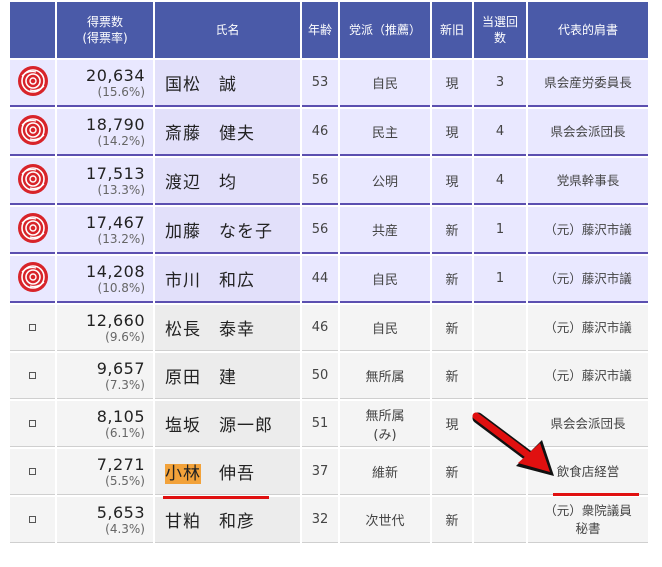 Image resolution: width=662 pixels, height=567 pixels. I want to click on header-age: 年齢, so click(320, 30).